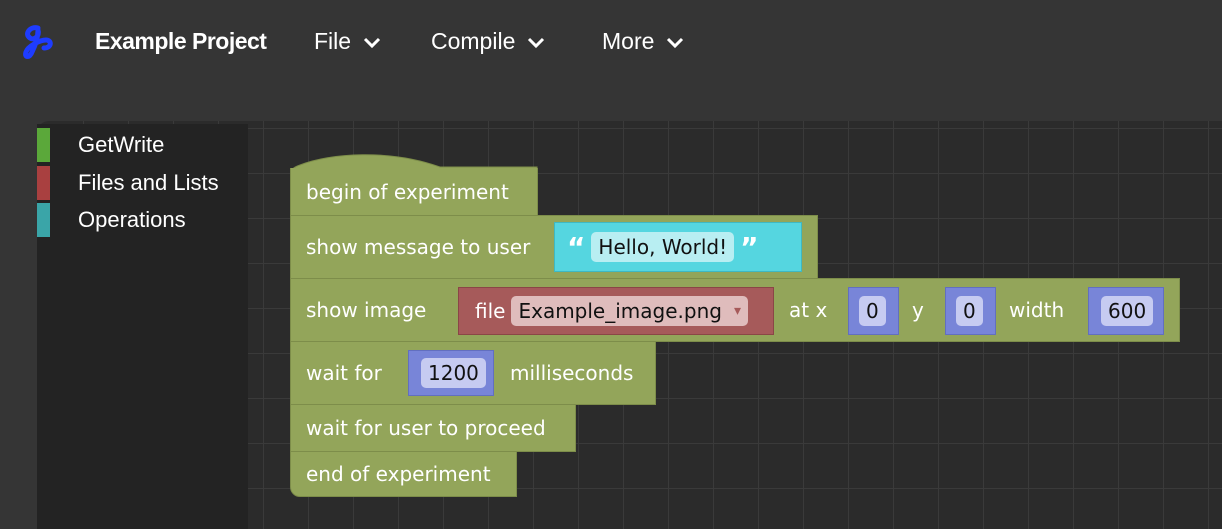 The image size is (1222, 529). I want to click on x-value-field: 0, so click(872, 311).